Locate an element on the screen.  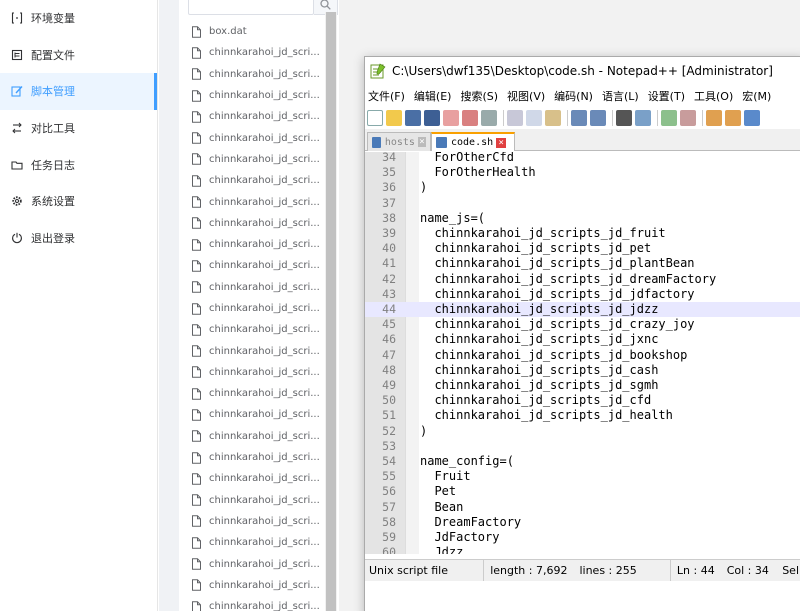
menu-item: 编码(N) is located at coordinates (573, 96).